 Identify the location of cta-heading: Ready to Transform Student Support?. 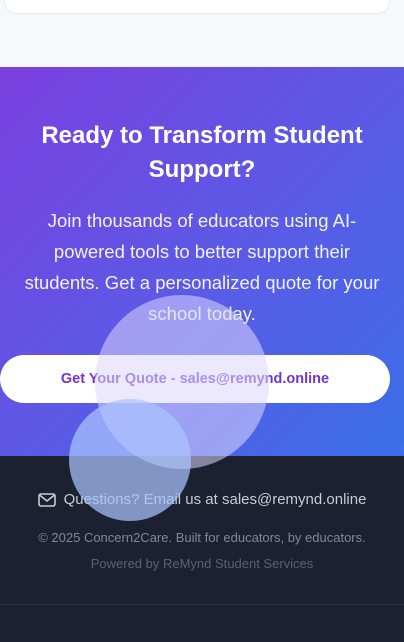
(202, 152).